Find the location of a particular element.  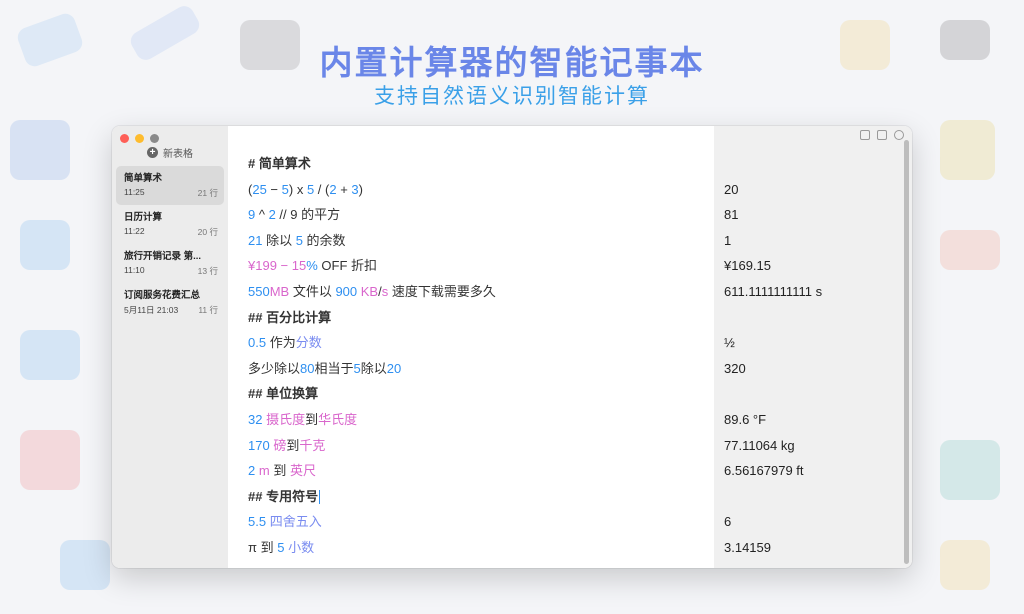

token: 磅 is located at coordinates (280, 445).